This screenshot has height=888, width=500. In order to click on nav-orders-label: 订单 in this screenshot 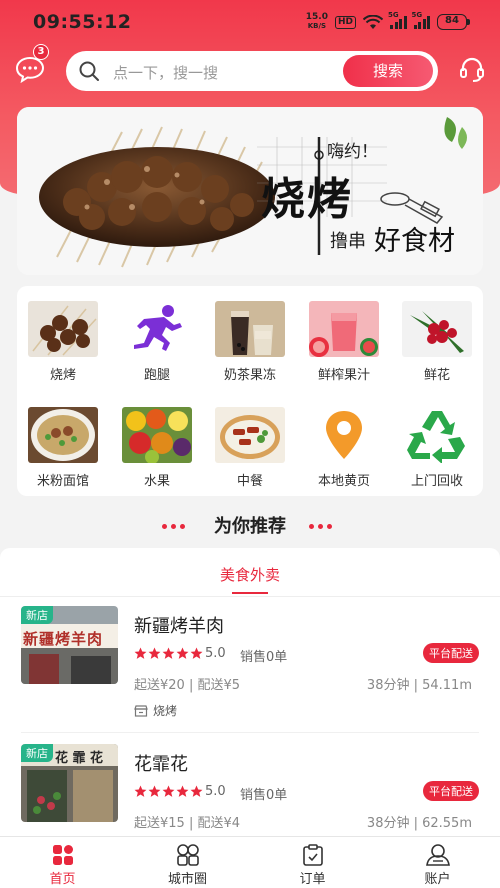, I will do `click(312, 879)`.